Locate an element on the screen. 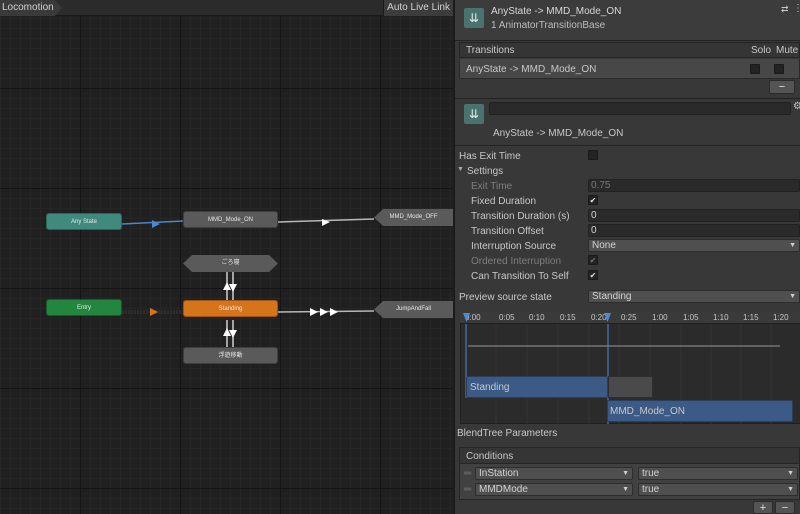 The image size is (800, 514). can-transition-to-self-label: Can Transition To Self is located at coordinates (520, 276).